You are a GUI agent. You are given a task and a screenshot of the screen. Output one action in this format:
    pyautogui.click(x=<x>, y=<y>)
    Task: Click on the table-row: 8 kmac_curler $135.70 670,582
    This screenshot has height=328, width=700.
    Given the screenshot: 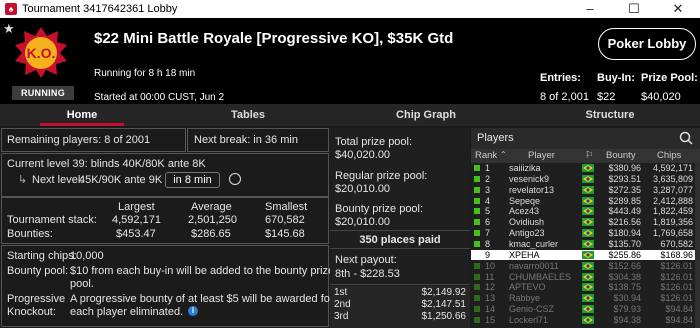 What is the action you would take?
    pyautogui.click(x=585, y=244)
    